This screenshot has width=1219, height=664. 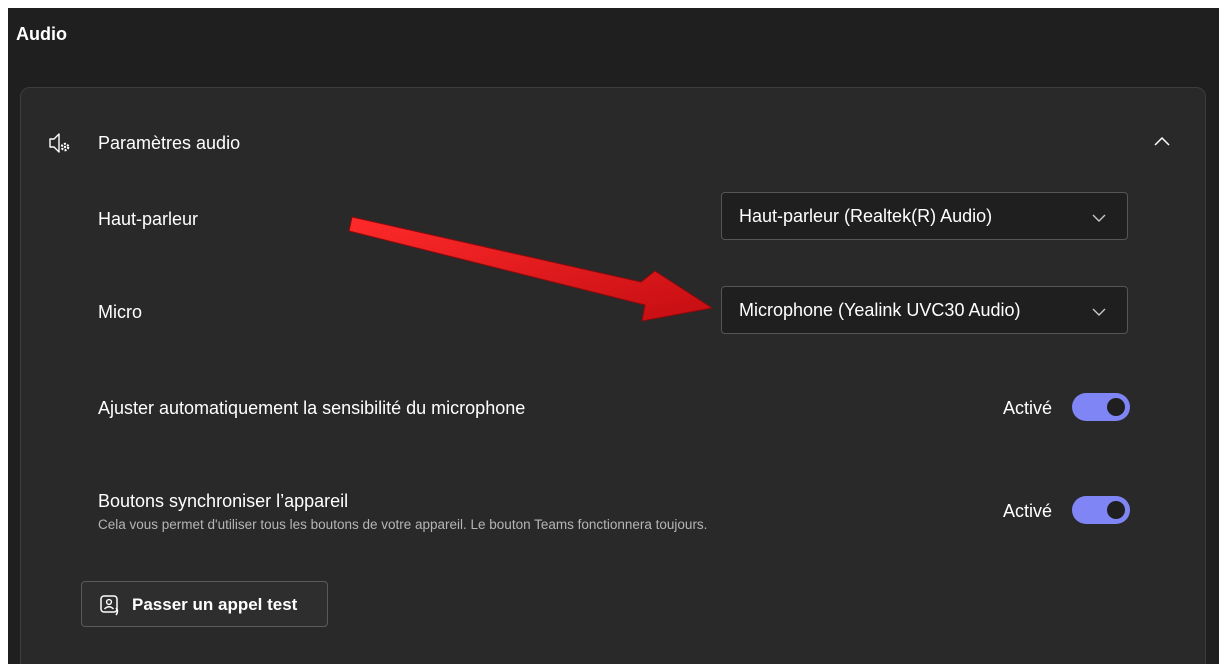 I want to click on microphone-dropdown: Microphone (Yealink UVC30 Audio), so click(x=924, y=310).